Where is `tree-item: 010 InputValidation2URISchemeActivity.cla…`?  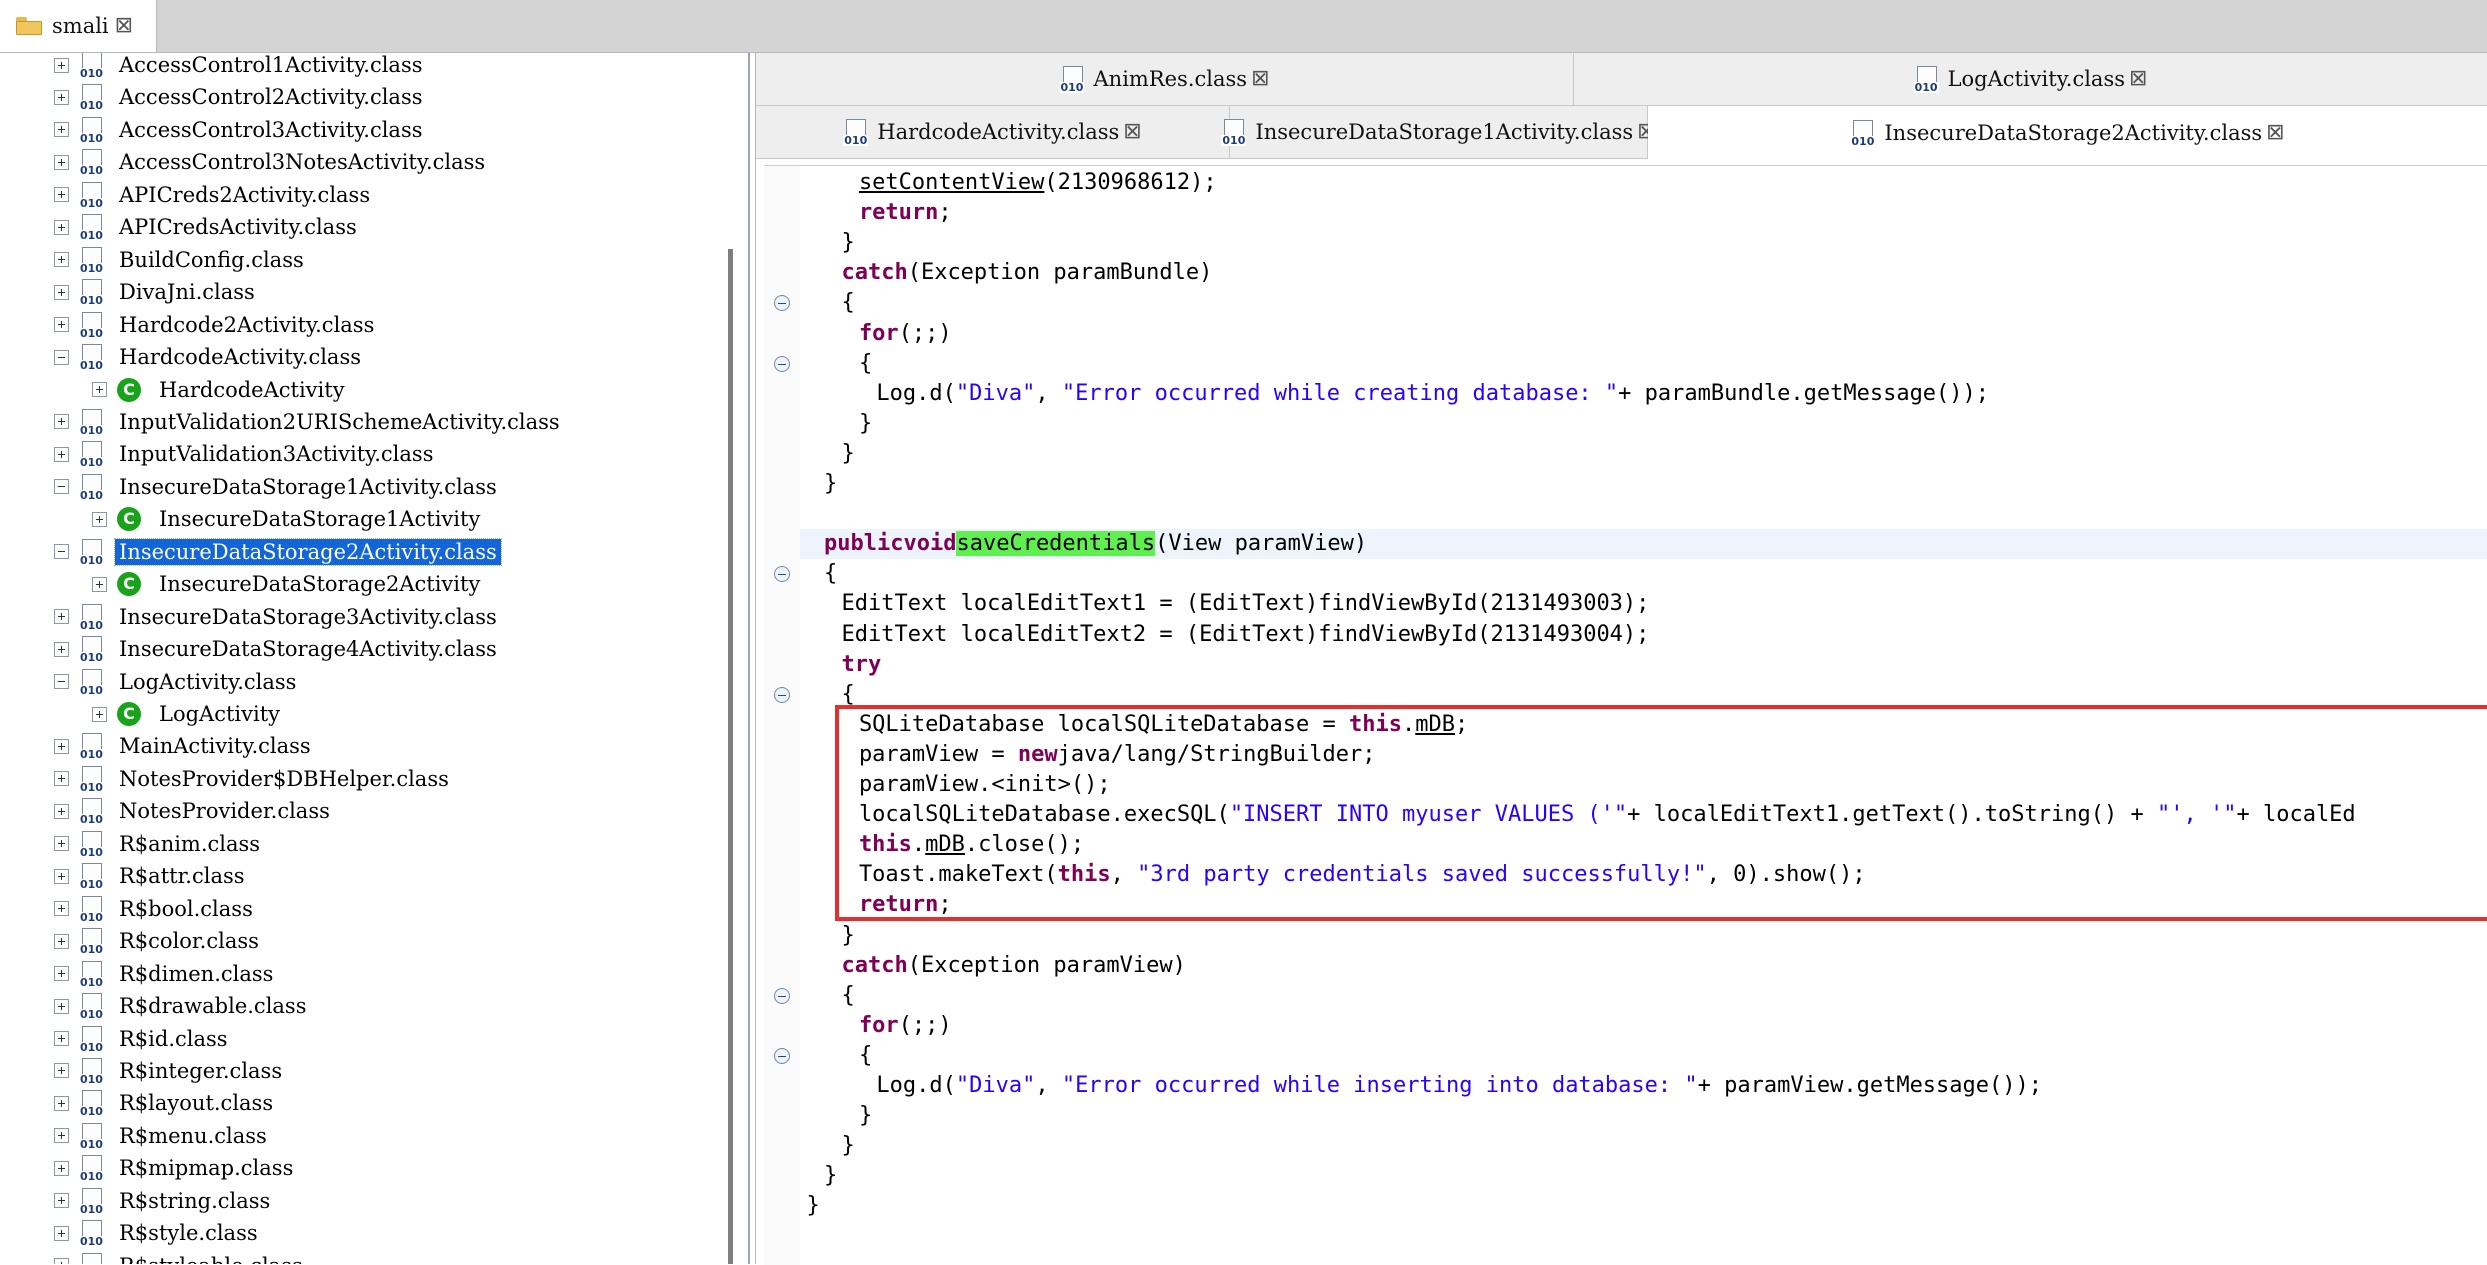 tree-item: 010 InputValidation2URISchemeActivity.cla… is located at coordinates (309, 422).